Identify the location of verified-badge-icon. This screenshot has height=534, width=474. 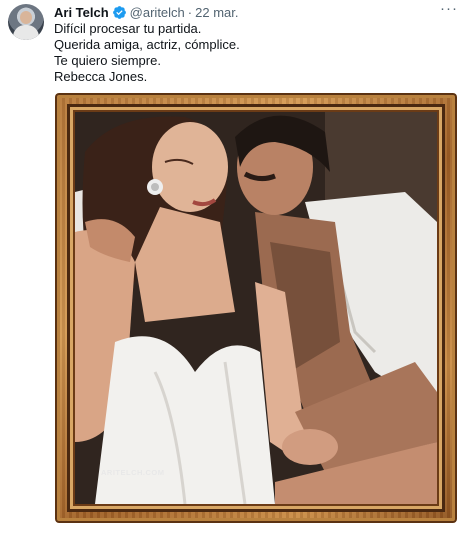
(119, 12).